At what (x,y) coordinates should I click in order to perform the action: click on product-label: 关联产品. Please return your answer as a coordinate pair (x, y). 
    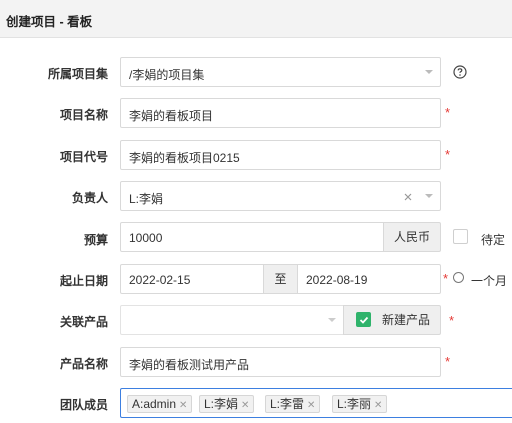
    Looking at the image, I should click on (83, 322).